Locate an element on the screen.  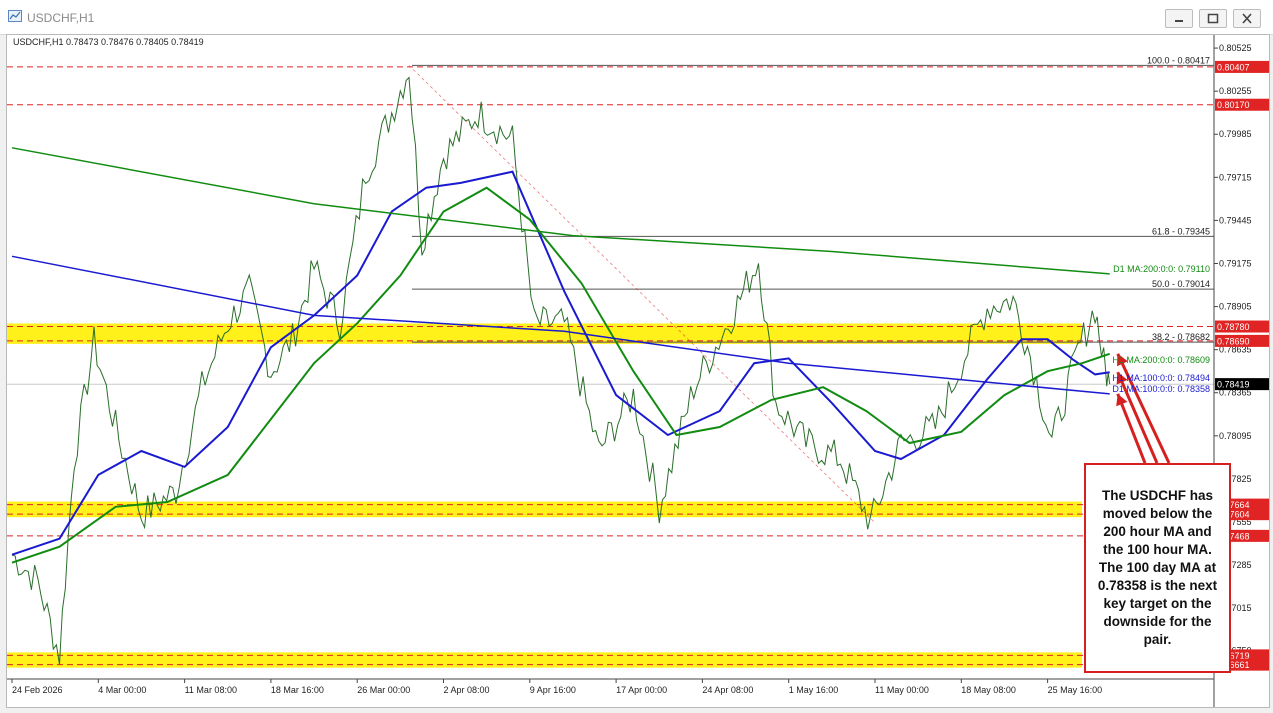
x-tick-label-4: 26 Mar 00:00 is located at coordinates (383, 690).